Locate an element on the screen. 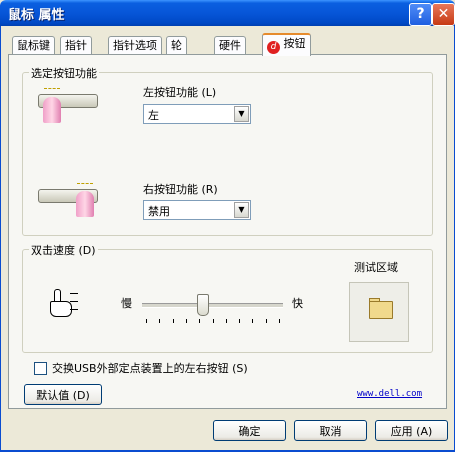 The image size is (455, 452). help-icon: ? is located at coordinates (420, 14).